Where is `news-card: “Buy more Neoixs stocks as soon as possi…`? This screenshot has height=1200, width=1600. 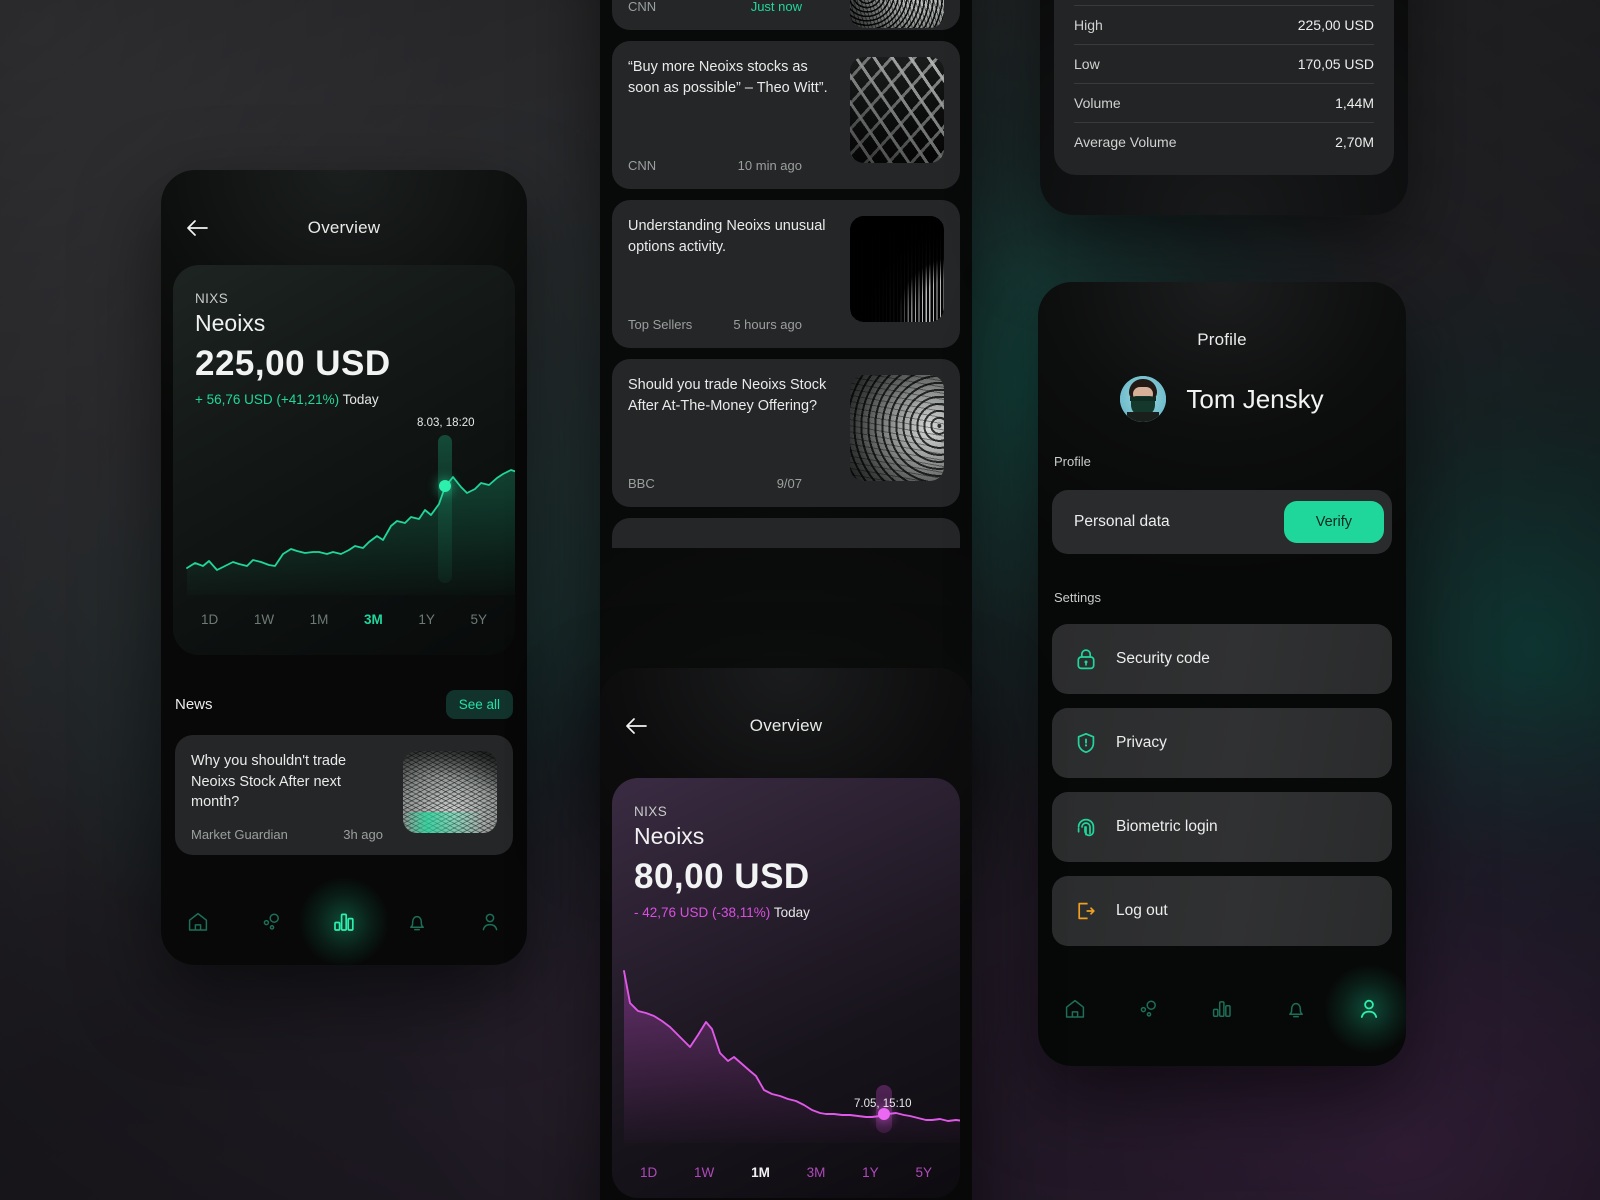 news-card: “Buy more Neoixs stocks as soon as possi… is located at coordinates (786, 115).